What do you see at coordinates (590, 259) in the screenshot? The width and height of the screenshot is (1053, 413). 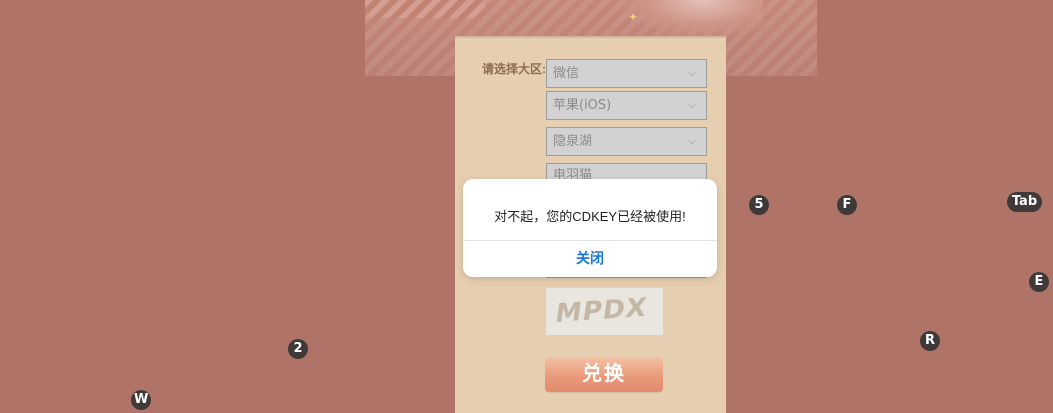 I see `dialog-close-button: 关闭` at bounding box center [590, 259].